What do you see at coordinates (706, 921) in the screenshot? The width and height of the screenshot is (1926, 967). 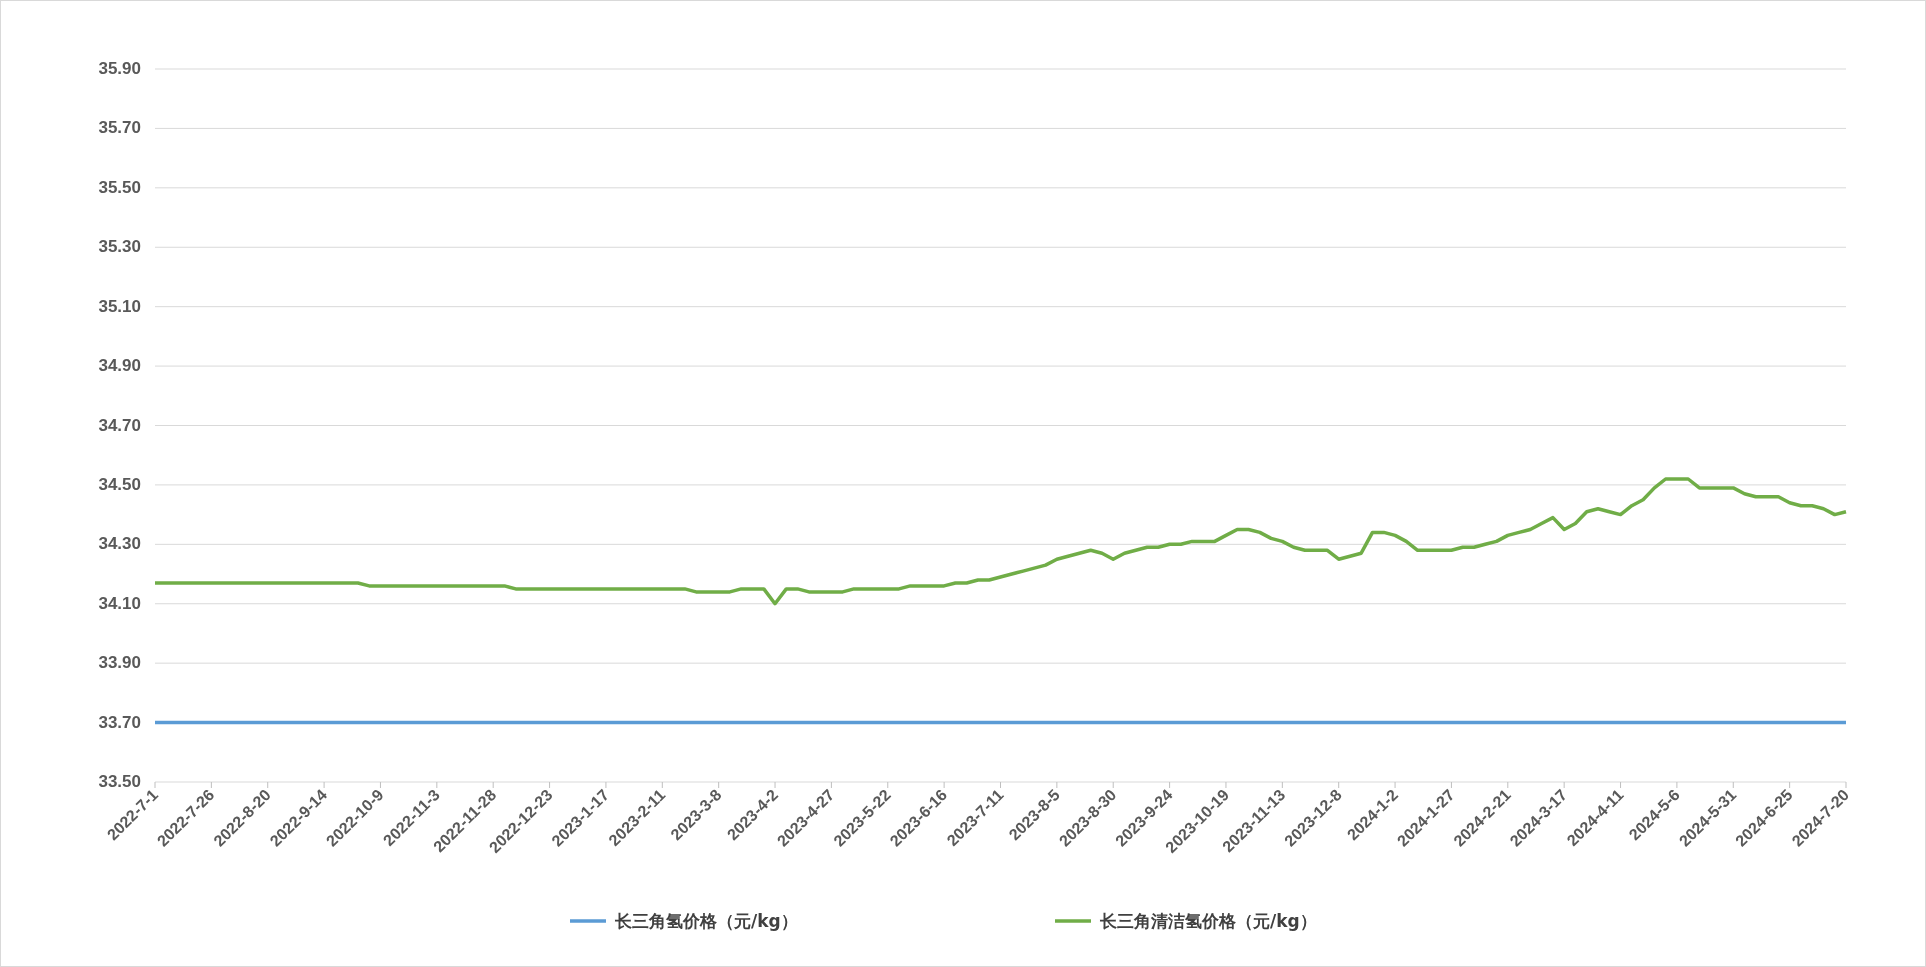 I see `legend-label: 长三角氢价格（元/kg）` at bounding box center [706, 921].